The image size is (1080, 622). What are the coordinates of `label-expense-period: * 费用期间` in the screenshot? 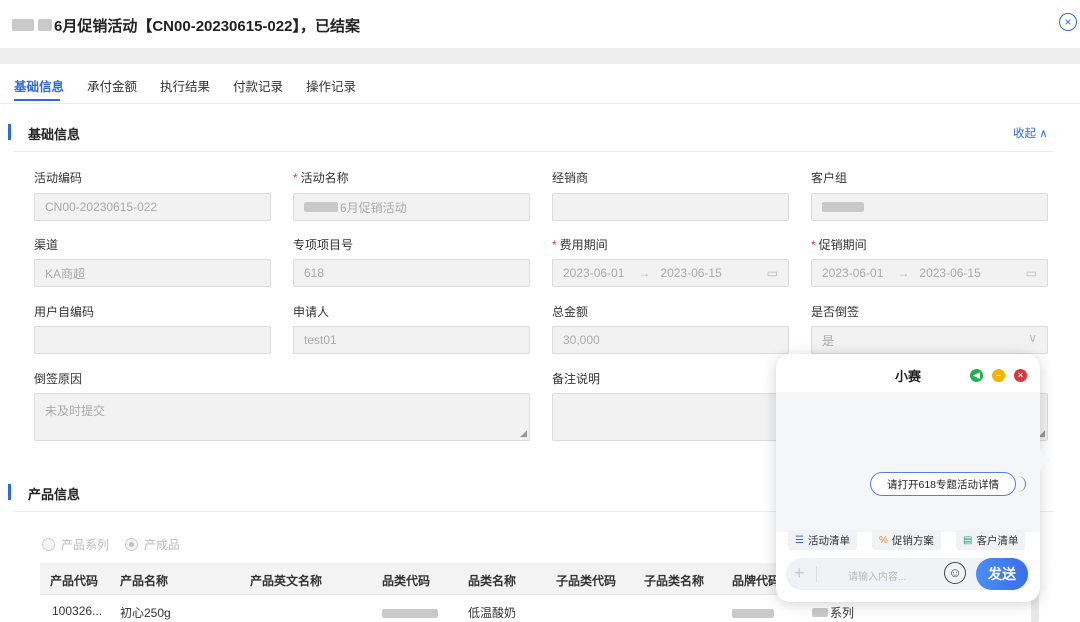 It's located at (580, 245).